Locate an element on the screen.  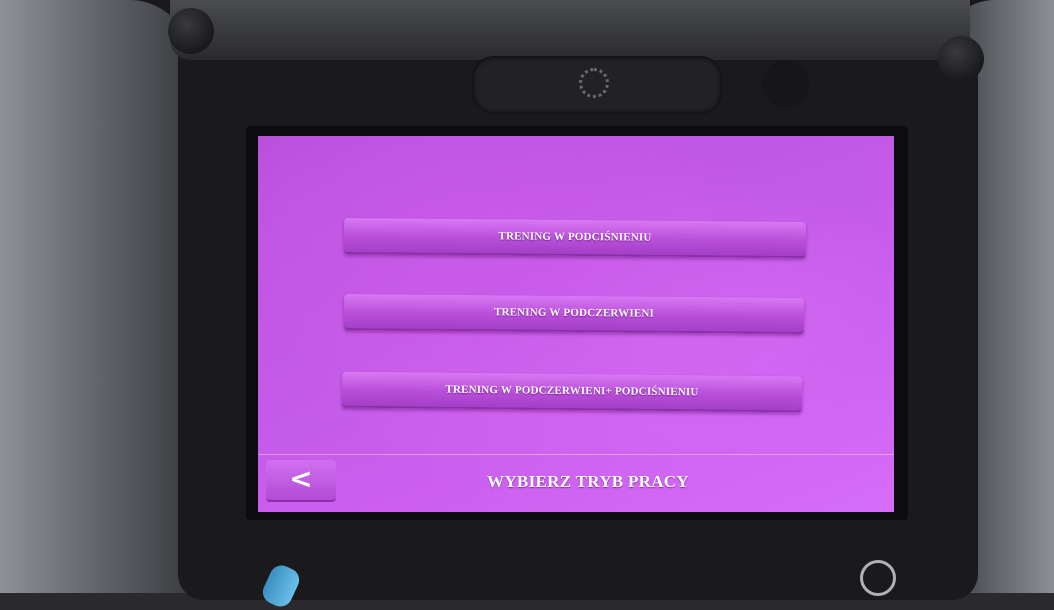
mode-button-infrared: TRENING W PODCZERWIENI is located at coordinates (574, 314).